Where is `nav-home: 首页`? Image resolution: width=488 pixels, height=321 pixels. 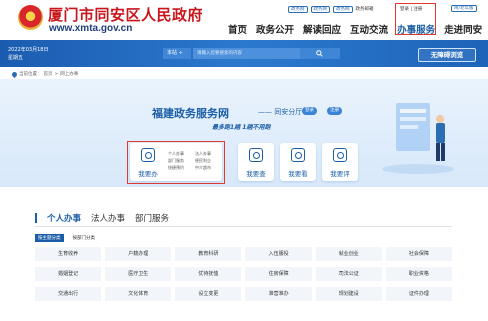 nav-home: 首页 is located at coordinates (237, 29).